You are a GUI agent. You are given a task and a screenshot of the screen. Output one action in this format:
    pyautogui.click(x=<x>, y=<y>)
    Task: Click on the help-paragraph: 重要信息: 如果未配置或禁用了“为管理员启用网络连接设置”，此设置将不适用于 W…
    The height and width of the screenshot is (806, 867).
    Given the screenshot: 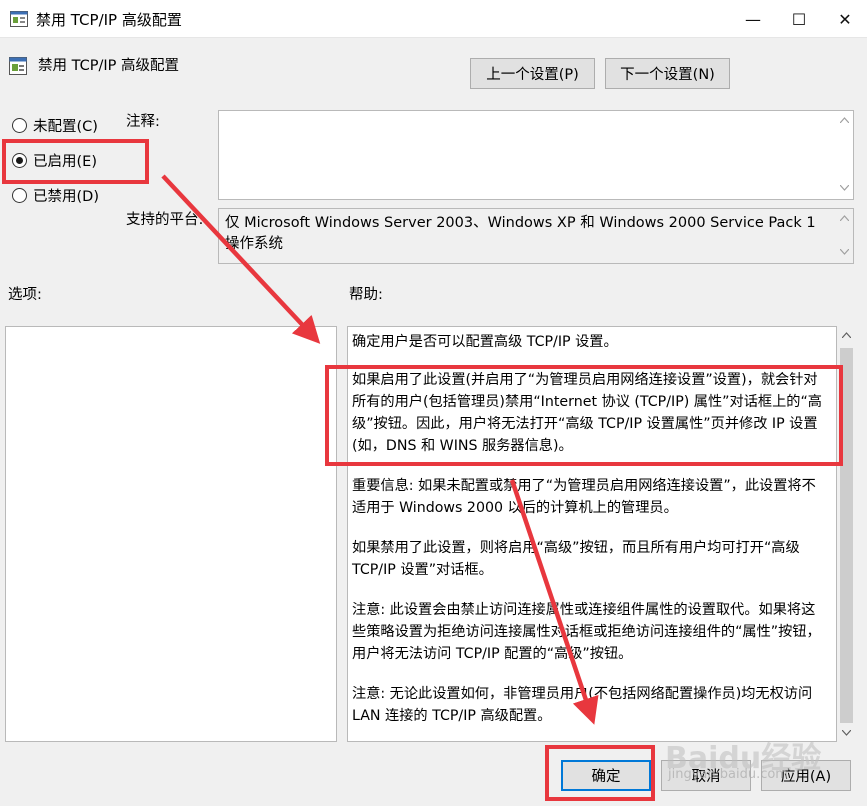 What is the action you would take?
    pyautogui.click(x=584, y=497)
    